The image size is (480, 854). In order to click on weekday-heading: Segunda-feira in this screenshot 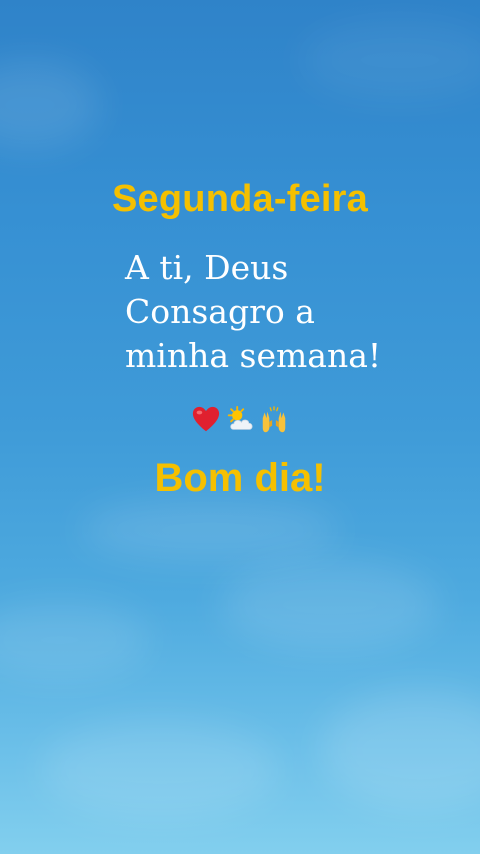, I will do `click(240, 199)`.